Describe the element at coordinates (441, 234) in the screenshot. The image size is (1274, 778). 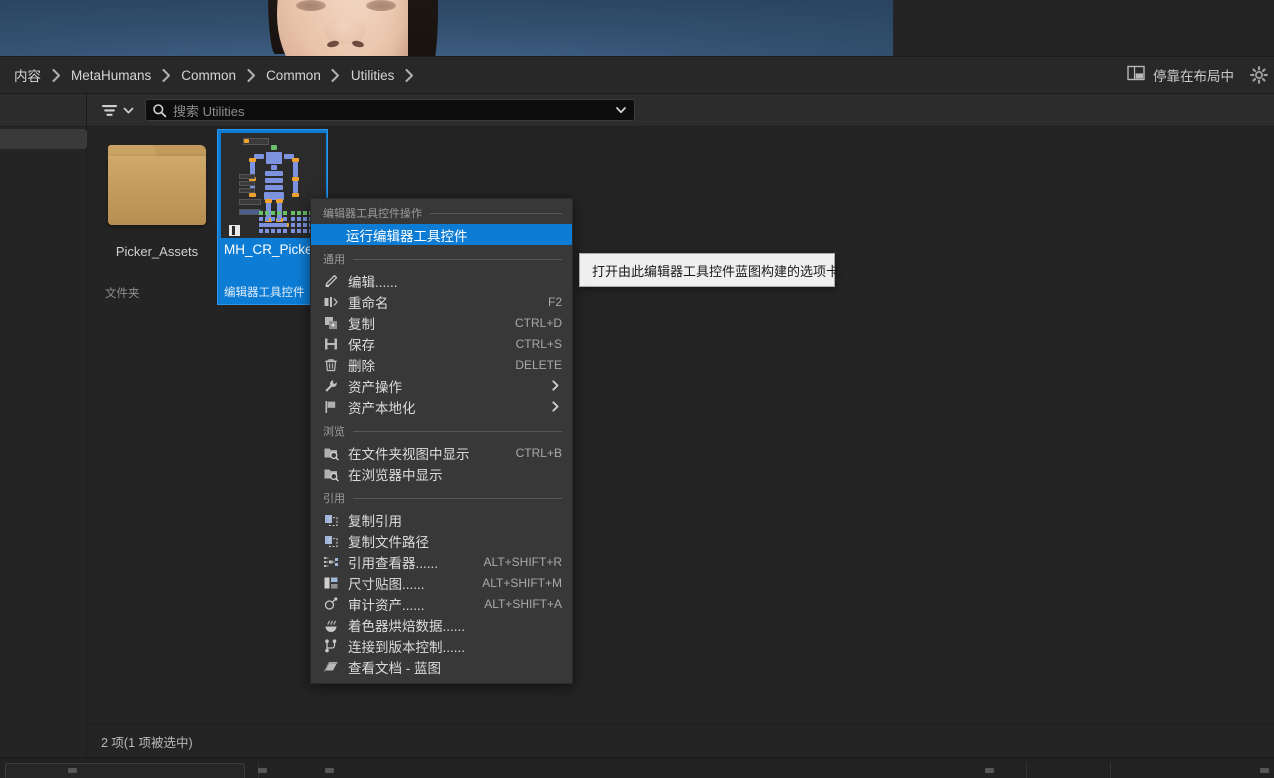
I see `menu-item-run-editor-utility-widget: 运行编辑器工具控件` at that location.